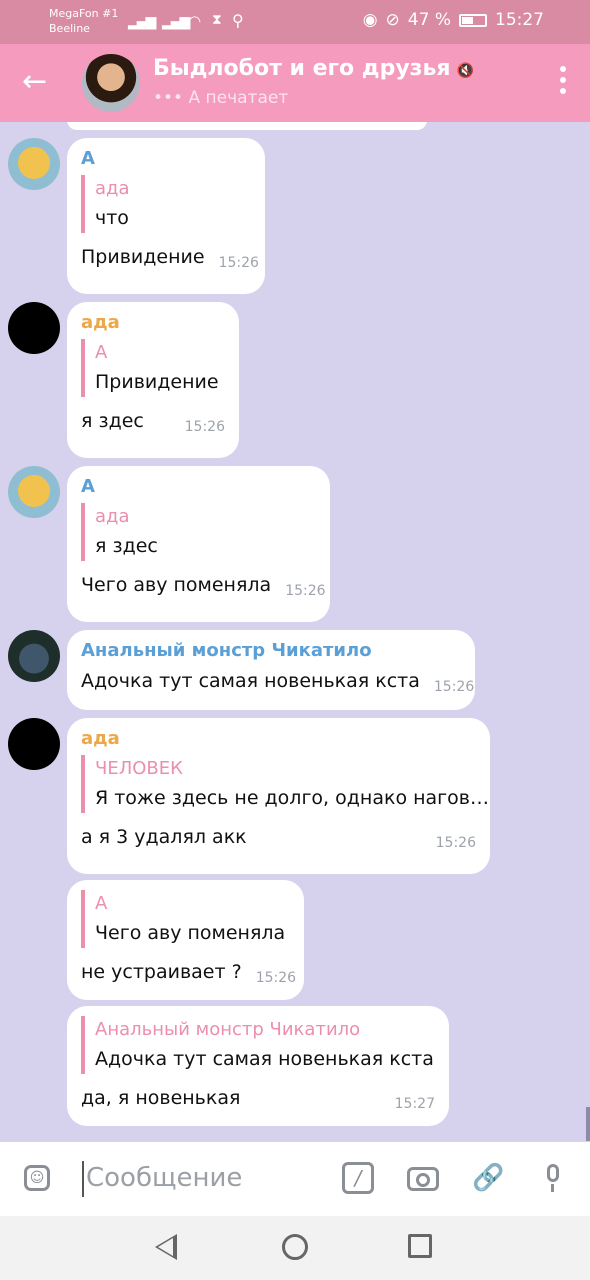 The height and width of the screenshot is (1280, 590). What do you see at coordinates (143, 257) in the screenshot?
I see `message-text: Привидение` at bounding box center [143, 257].